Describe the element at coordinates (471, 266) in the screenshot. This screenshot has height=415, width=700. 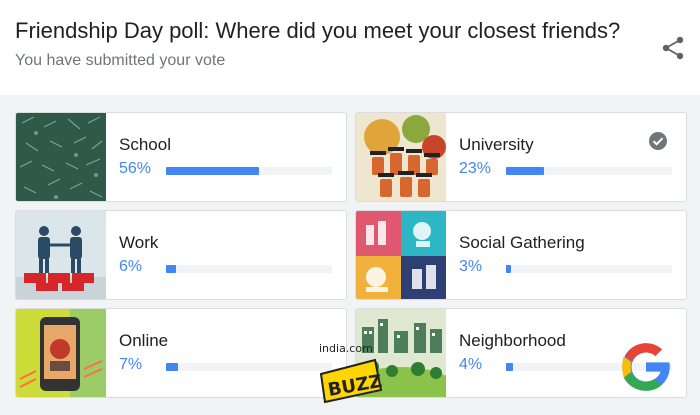
I see `option-percent: 3%` at that location.